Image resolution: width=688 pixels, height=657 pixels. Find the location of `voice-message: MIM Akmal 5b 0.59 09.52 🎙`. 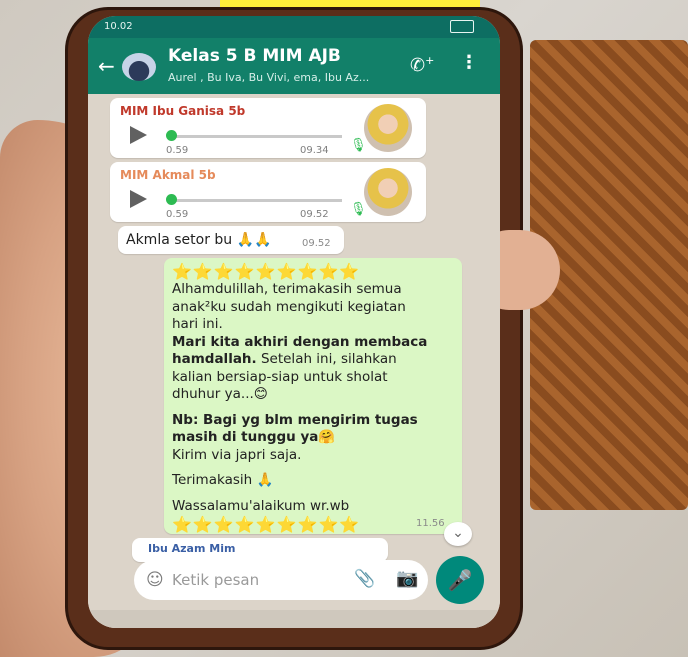

voice-message: MIM Akmal 5b 0.59 09.52 🎙 is located at coordinates (268, 192).